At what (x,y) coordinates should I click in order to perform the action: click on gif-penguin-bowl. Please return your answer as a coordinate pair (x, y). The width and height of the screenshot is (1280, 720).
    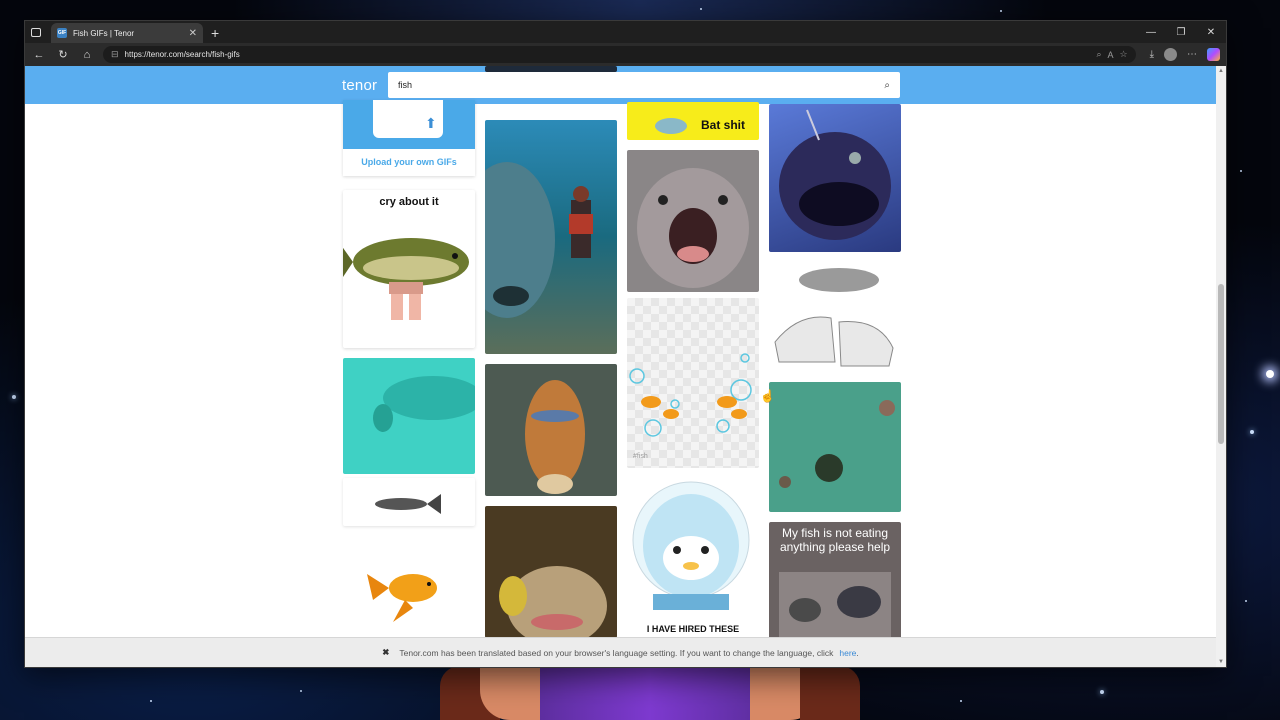
    Looking at the image, I should click on (693, 543).